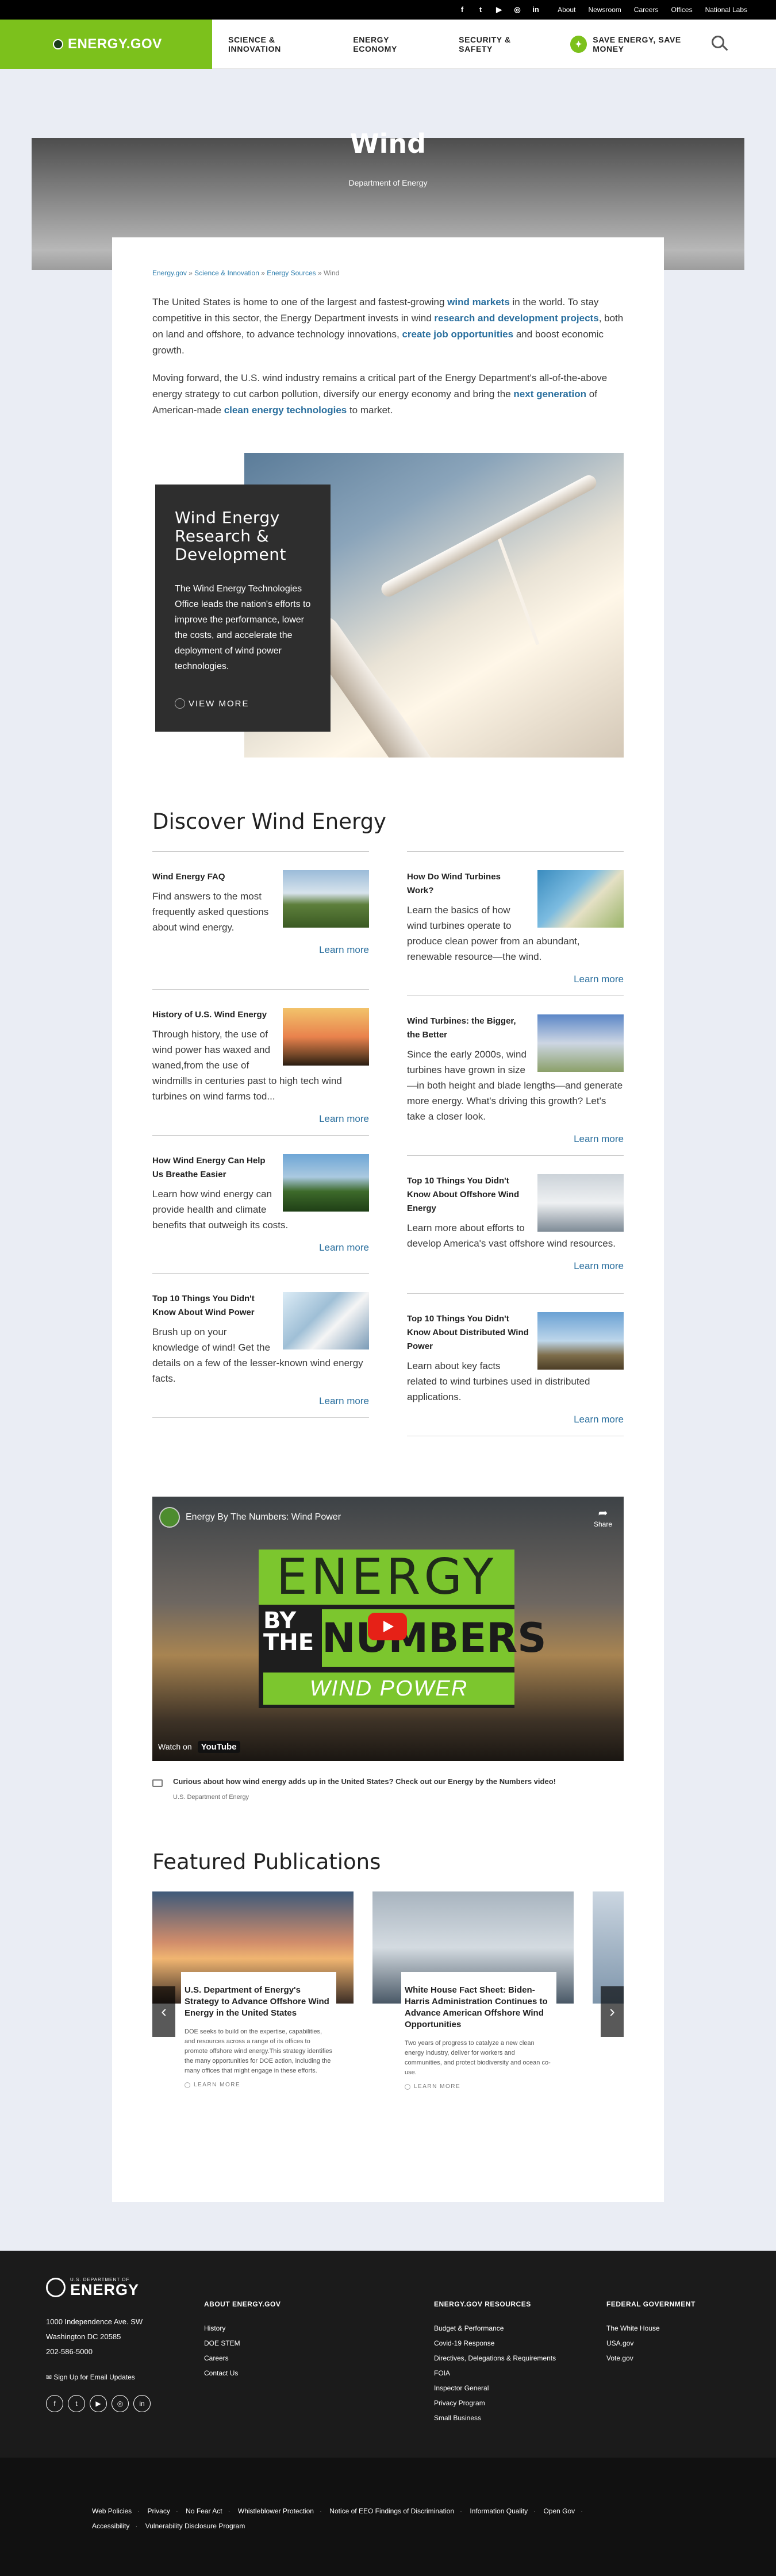 The width and height of the screenshot is (776, 2576). What do you see at coordinates (641, 44) in the screenshot?
I see `nav-save-energy: ✦ SAVE ENERGY, SAVE MONEY` at bounding box center [641, 44].